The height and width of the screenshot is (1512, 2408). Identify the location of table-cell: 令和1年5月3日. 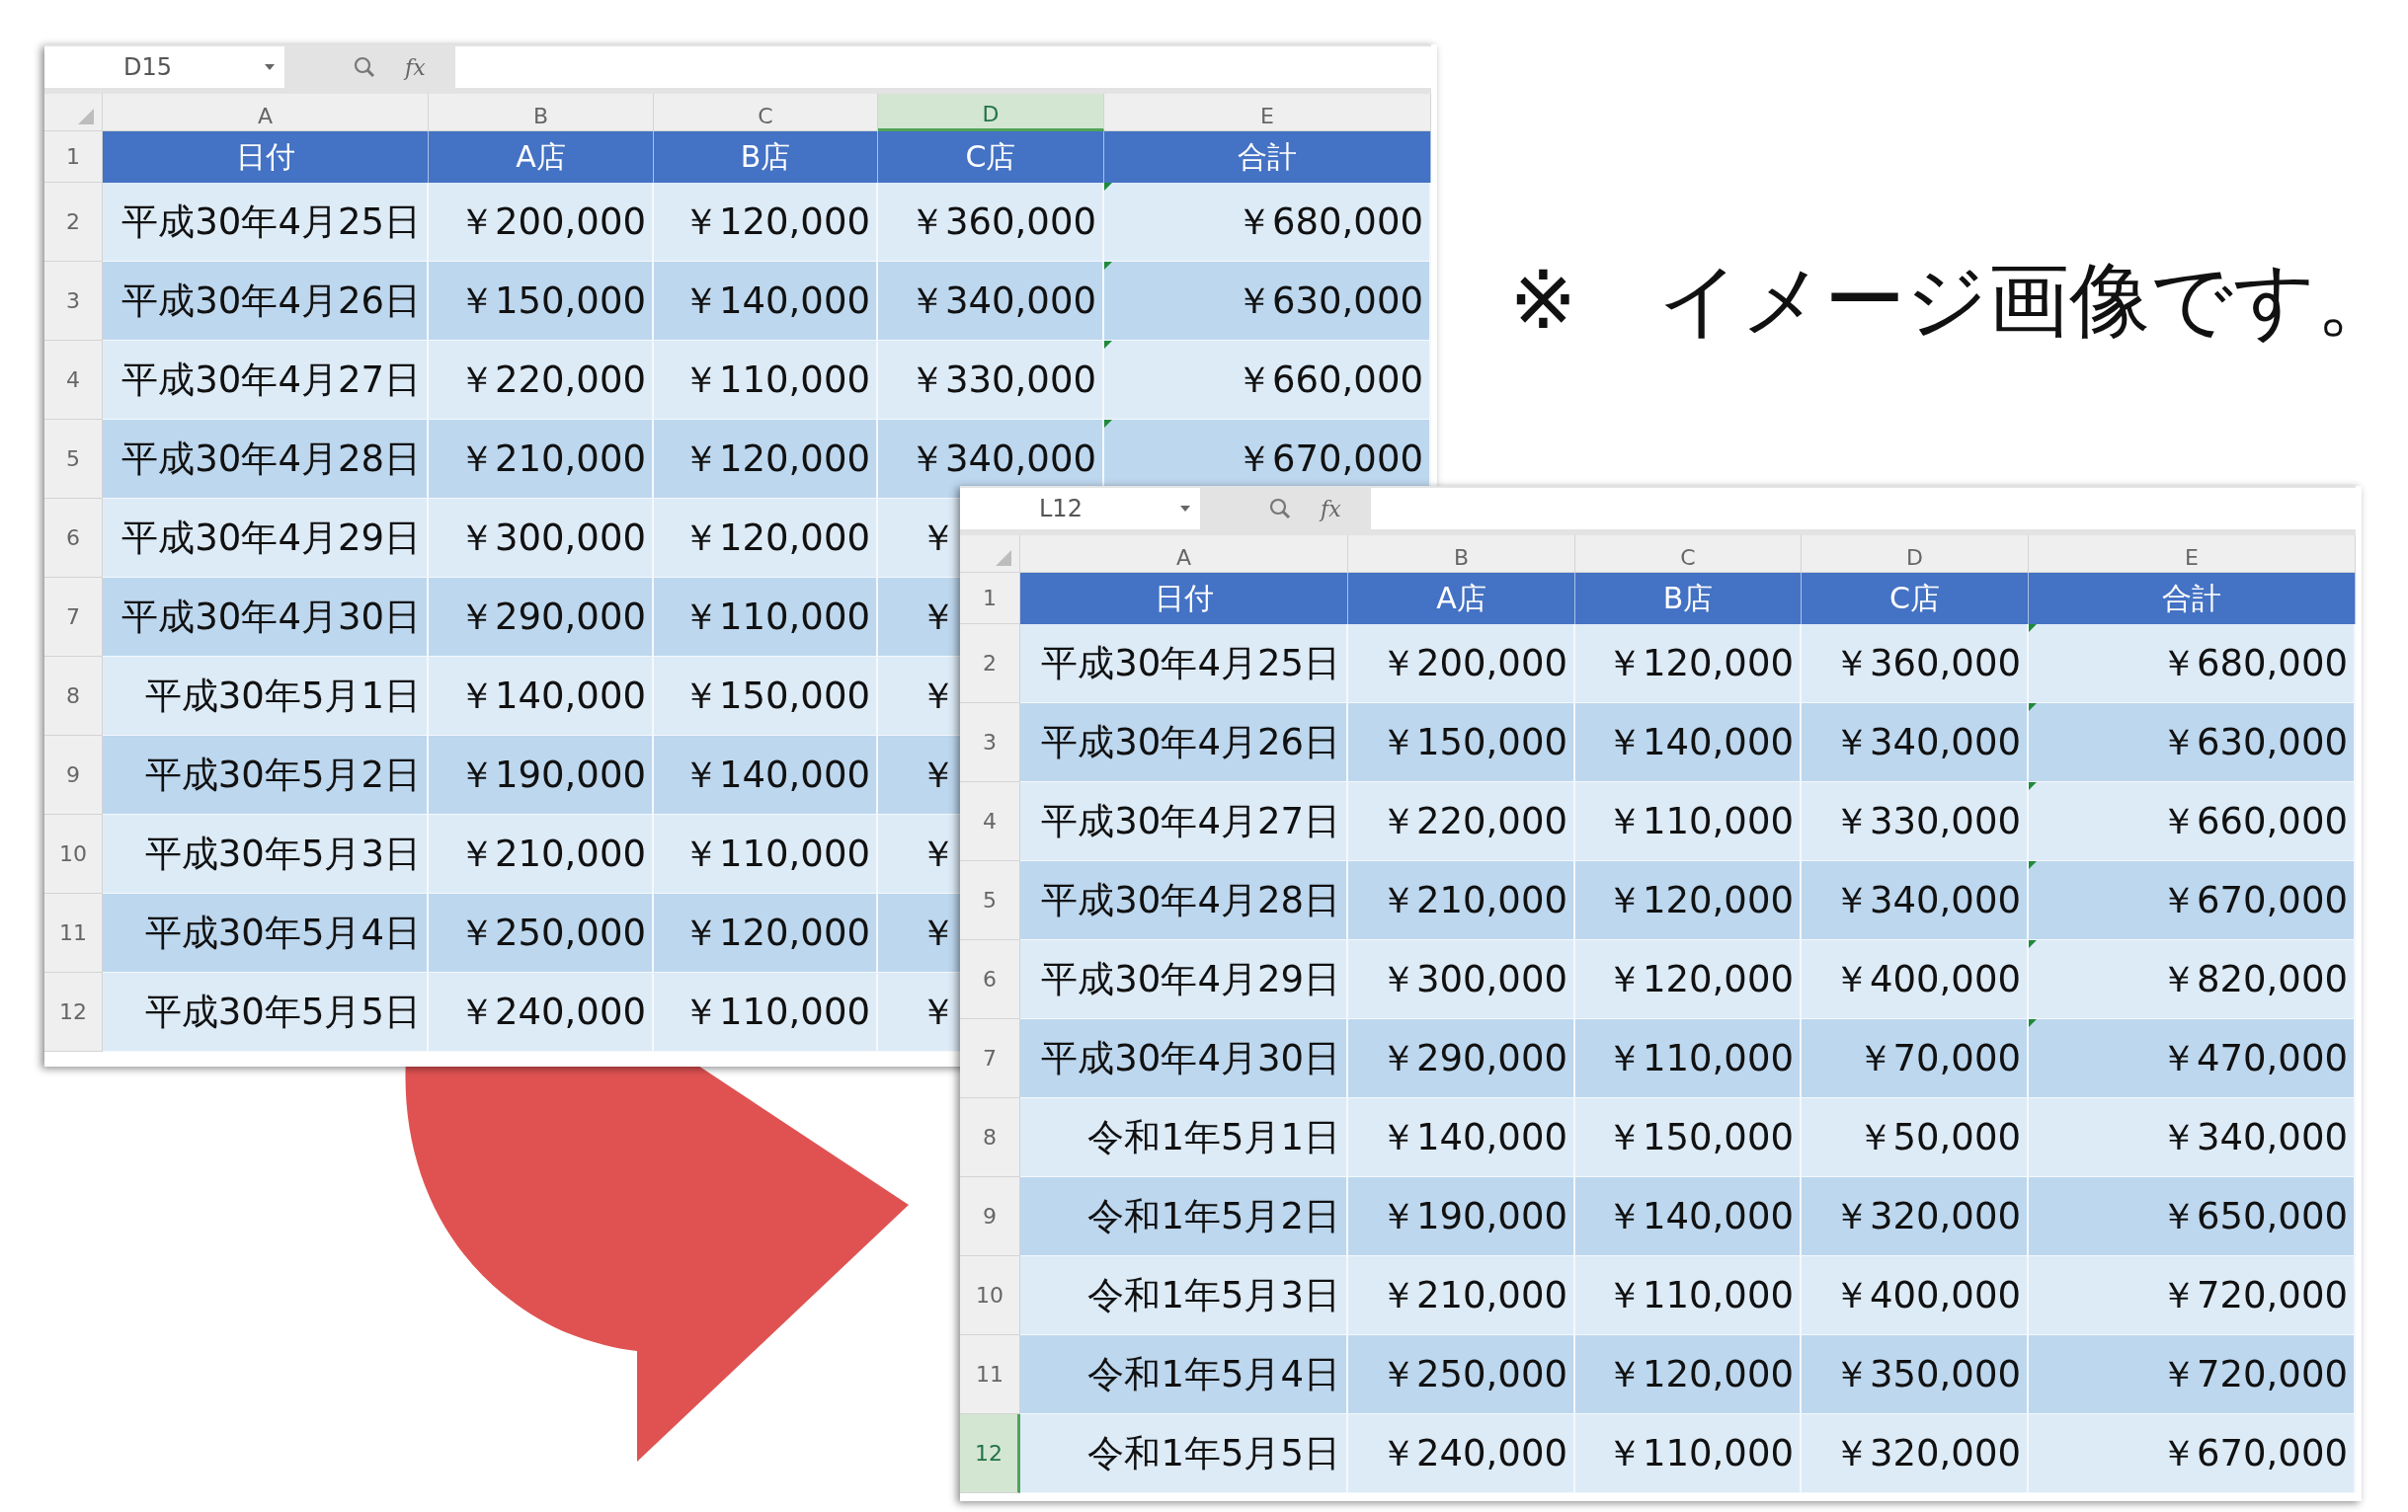
(1184, 1295).